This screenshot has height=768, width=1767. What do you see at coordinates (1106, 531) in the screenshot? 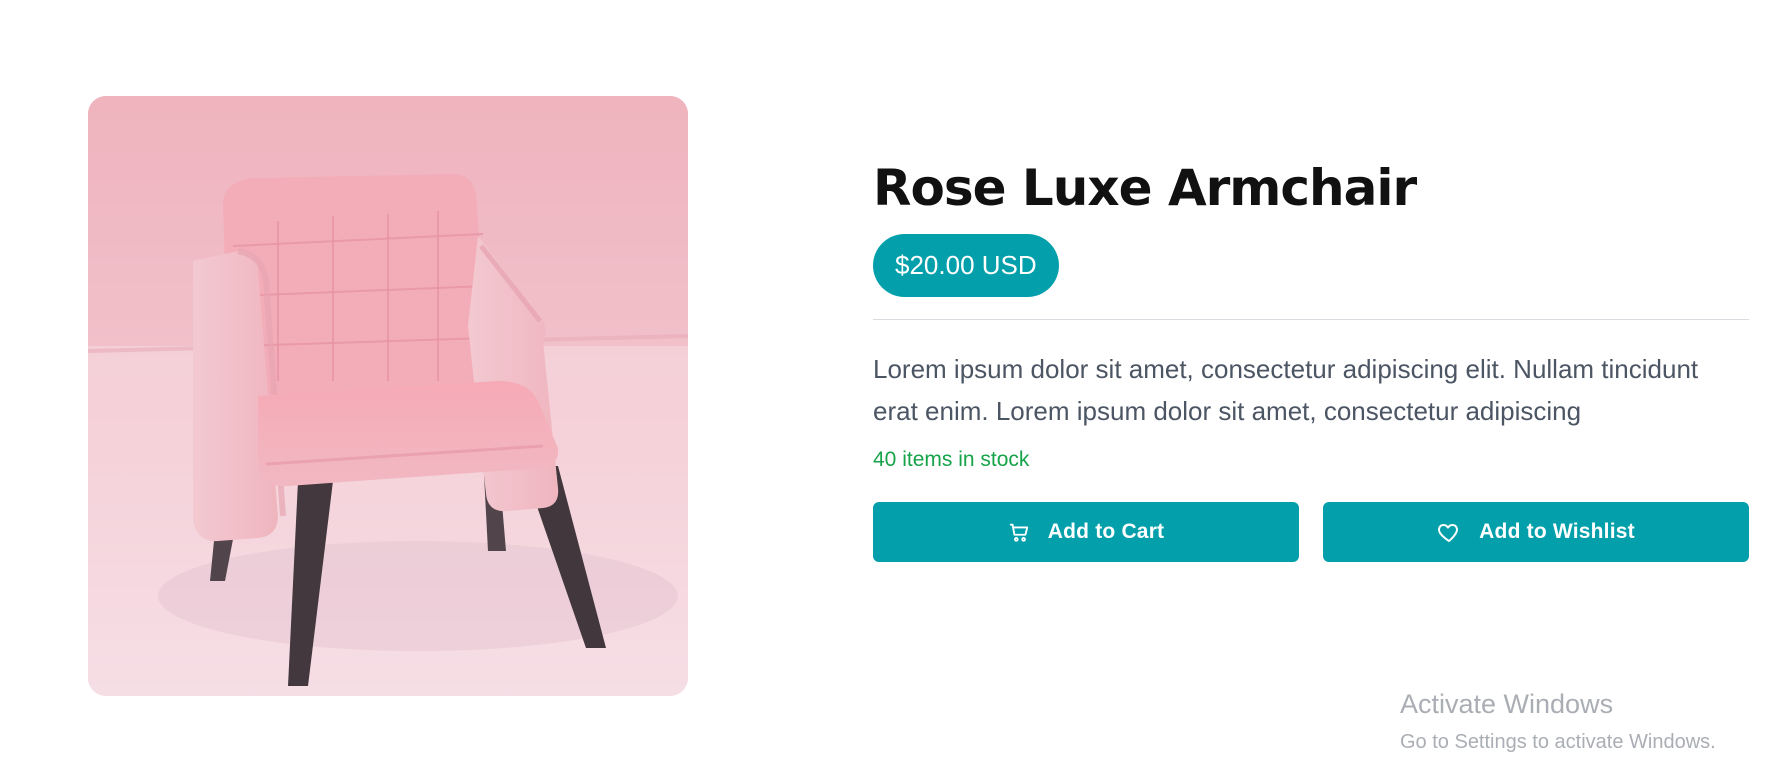
I see `add-to-cart-label: Add to Cart` at bounding box center [1106, 531].